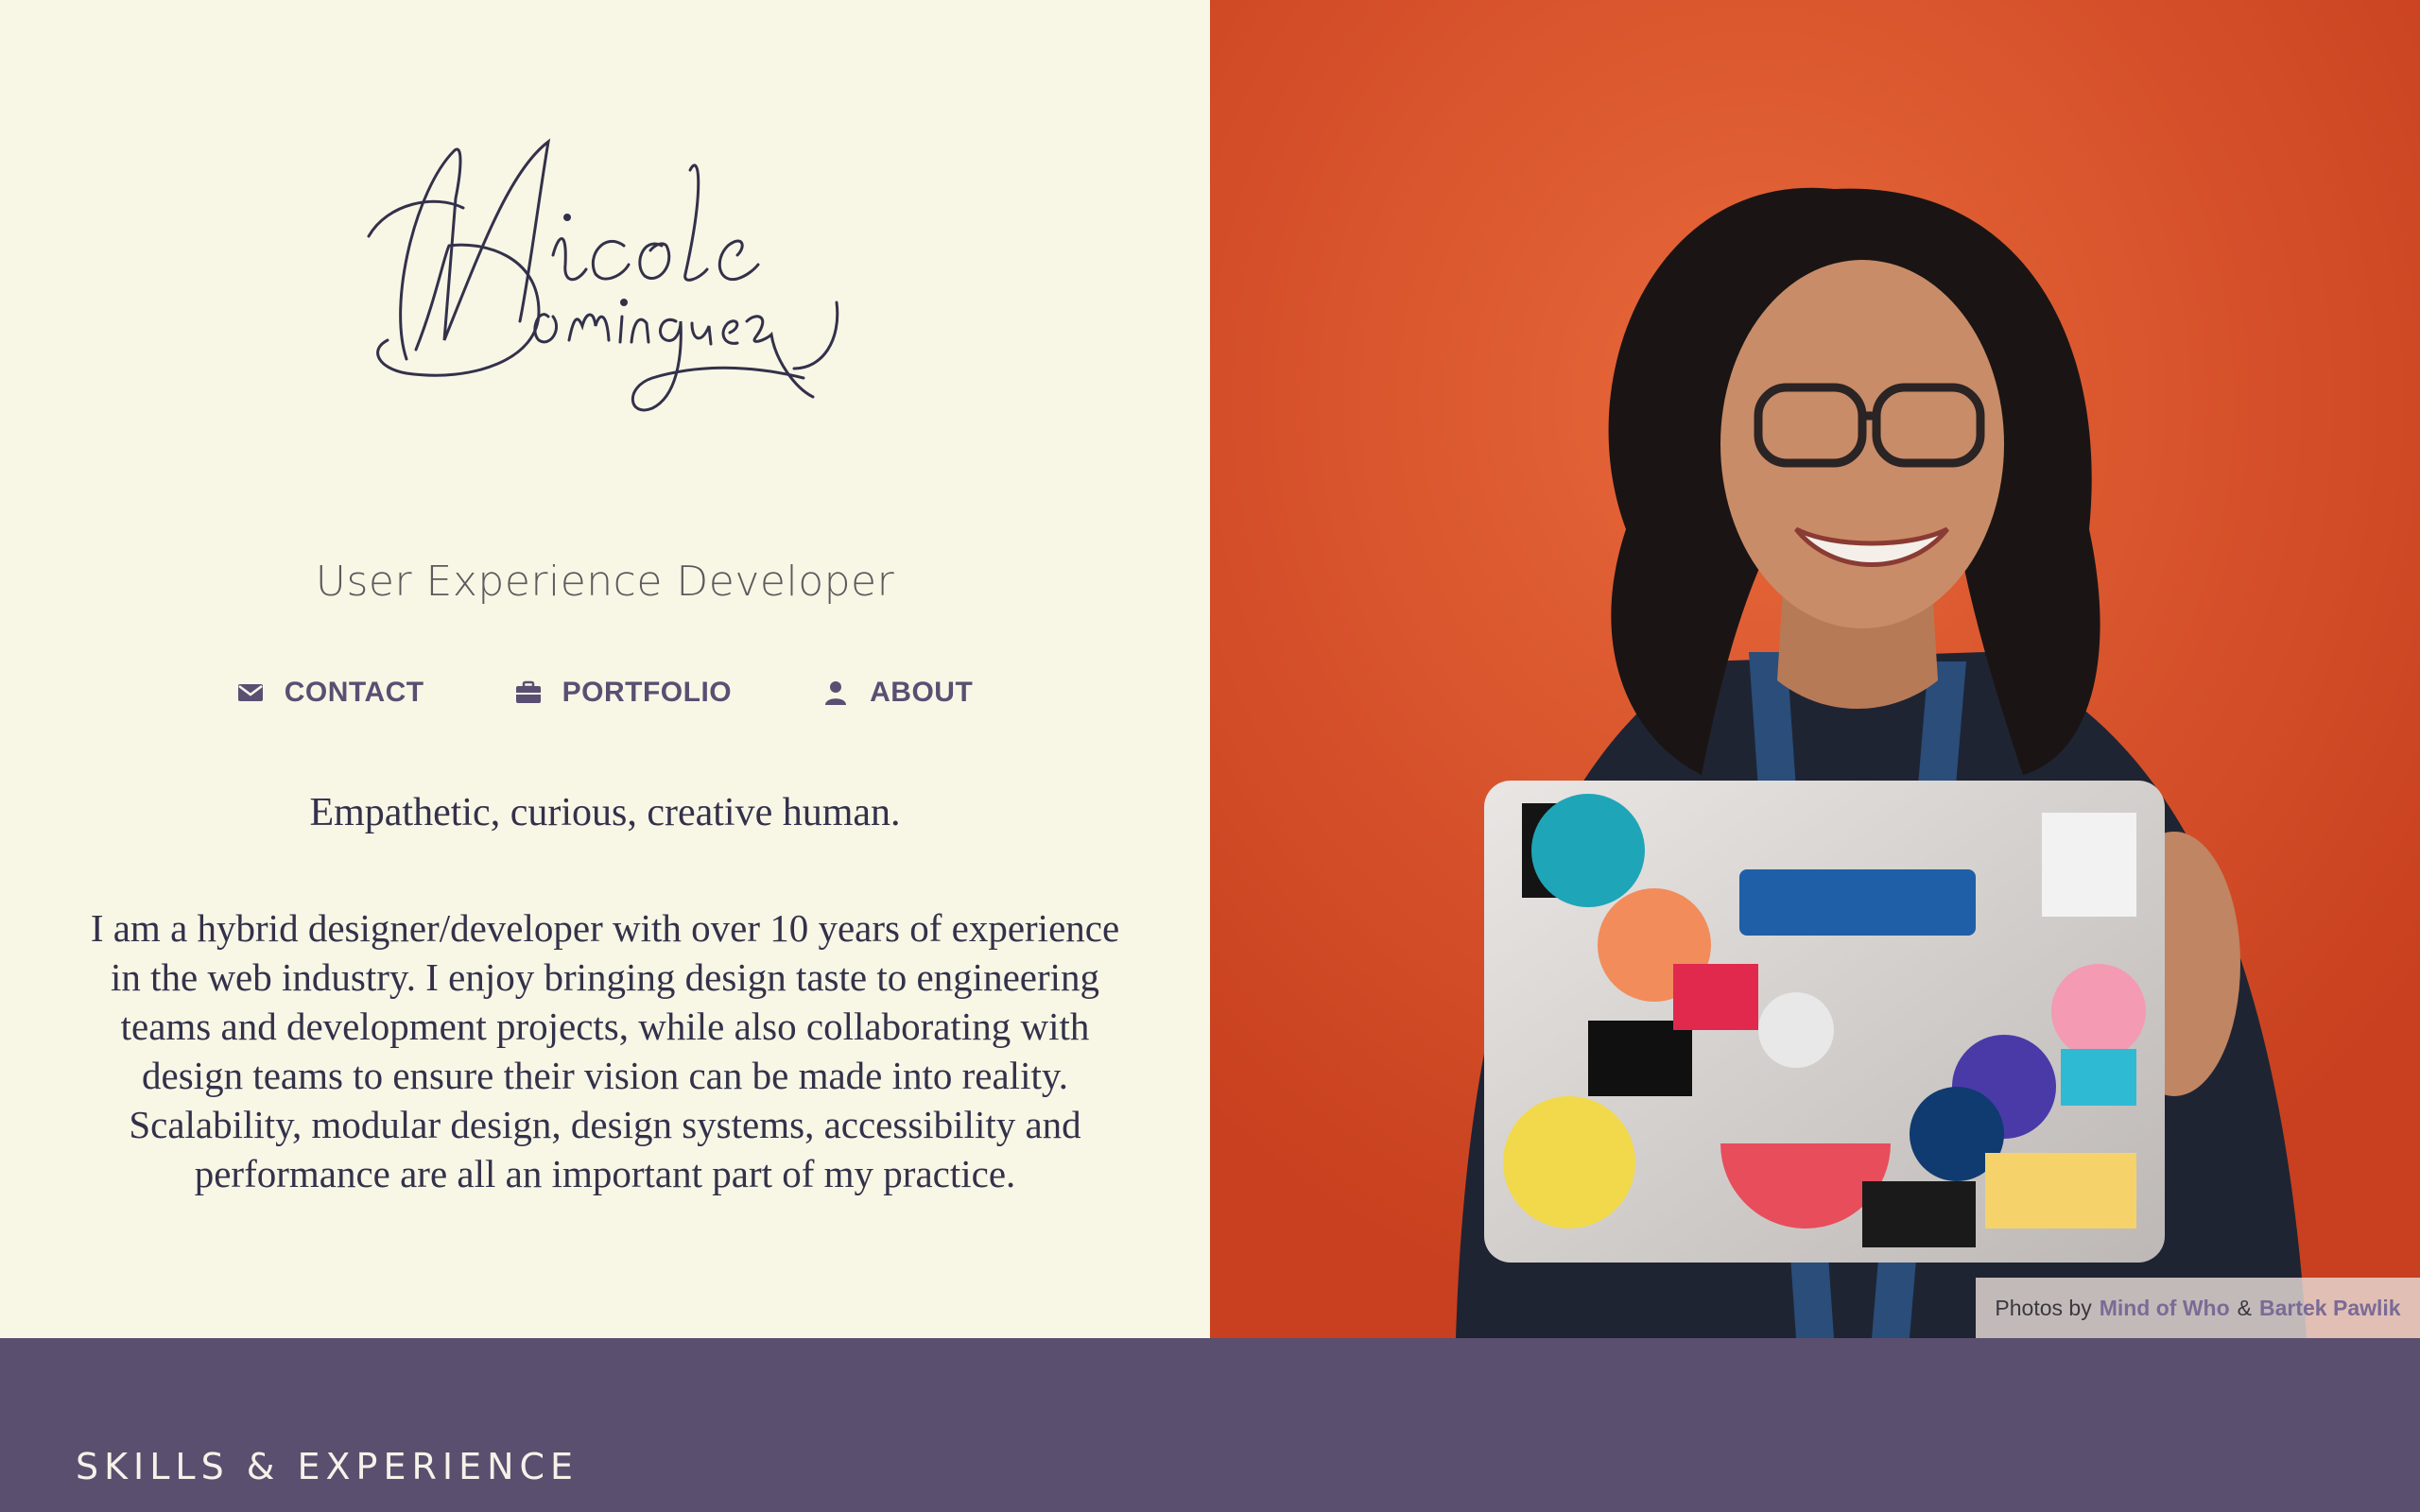 This screenshot has width=2420, height=1512. Describe the element at coordinates (647, 692) in the screenshot. I see `nav-portfolio-label: PORTFOLIO` at that location.